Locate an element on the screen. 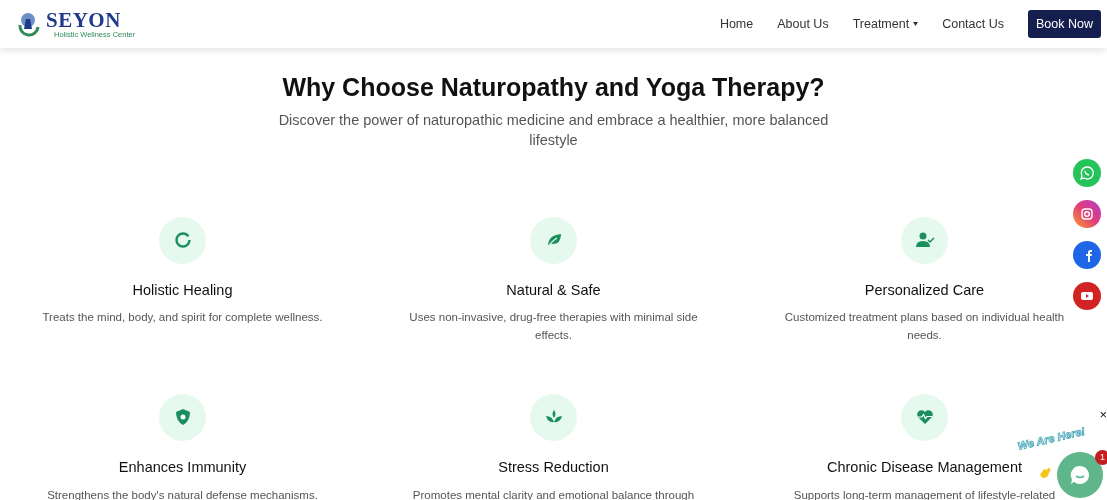 This screenshot has height=500, width=1107. feature-description: Customized treatment plans based on individual health needs. is located at coordinates (924, 326).